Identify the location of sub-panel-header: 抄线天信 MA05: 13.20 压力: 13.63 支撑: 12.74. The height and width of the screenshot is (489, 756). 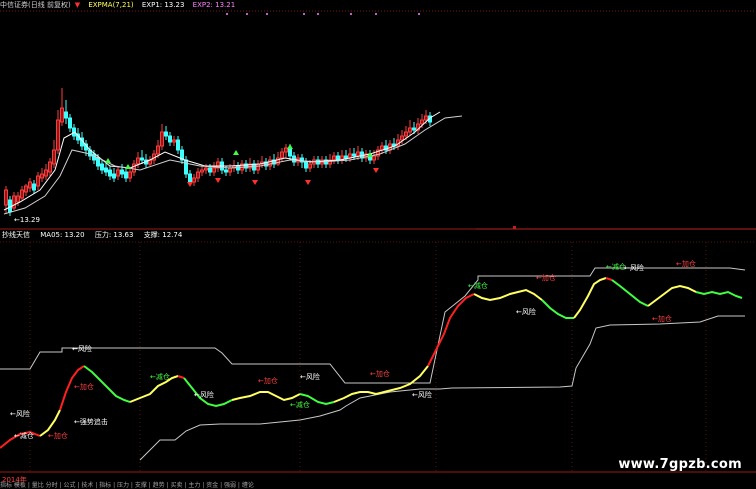
(96, 235).